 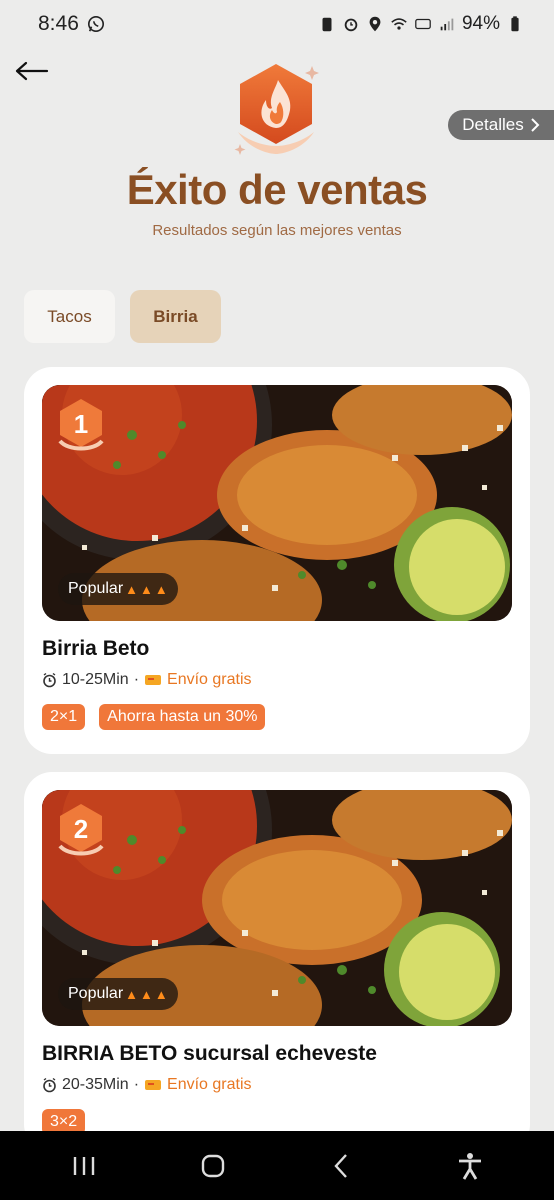 What do you see at coordinates (182, 717) in the screenshot?
I see `promo-badge: Ahorra hasta un 30%` at bounding box center [182, 717].